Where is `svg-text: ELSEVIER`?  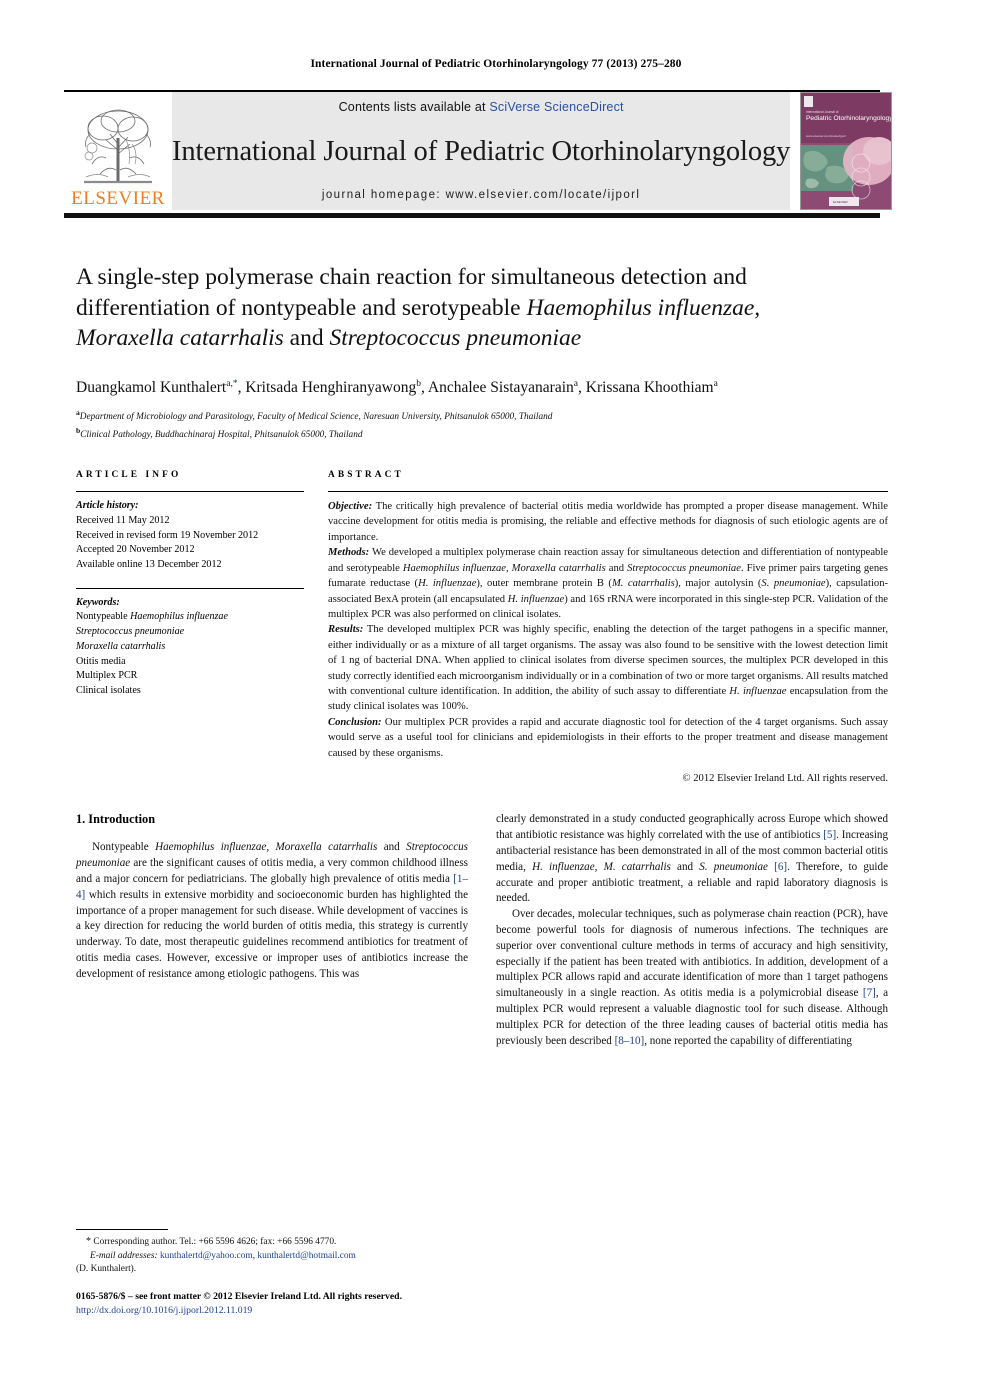 svg-text: ELSEVIER is located at coordinates (841, 202).